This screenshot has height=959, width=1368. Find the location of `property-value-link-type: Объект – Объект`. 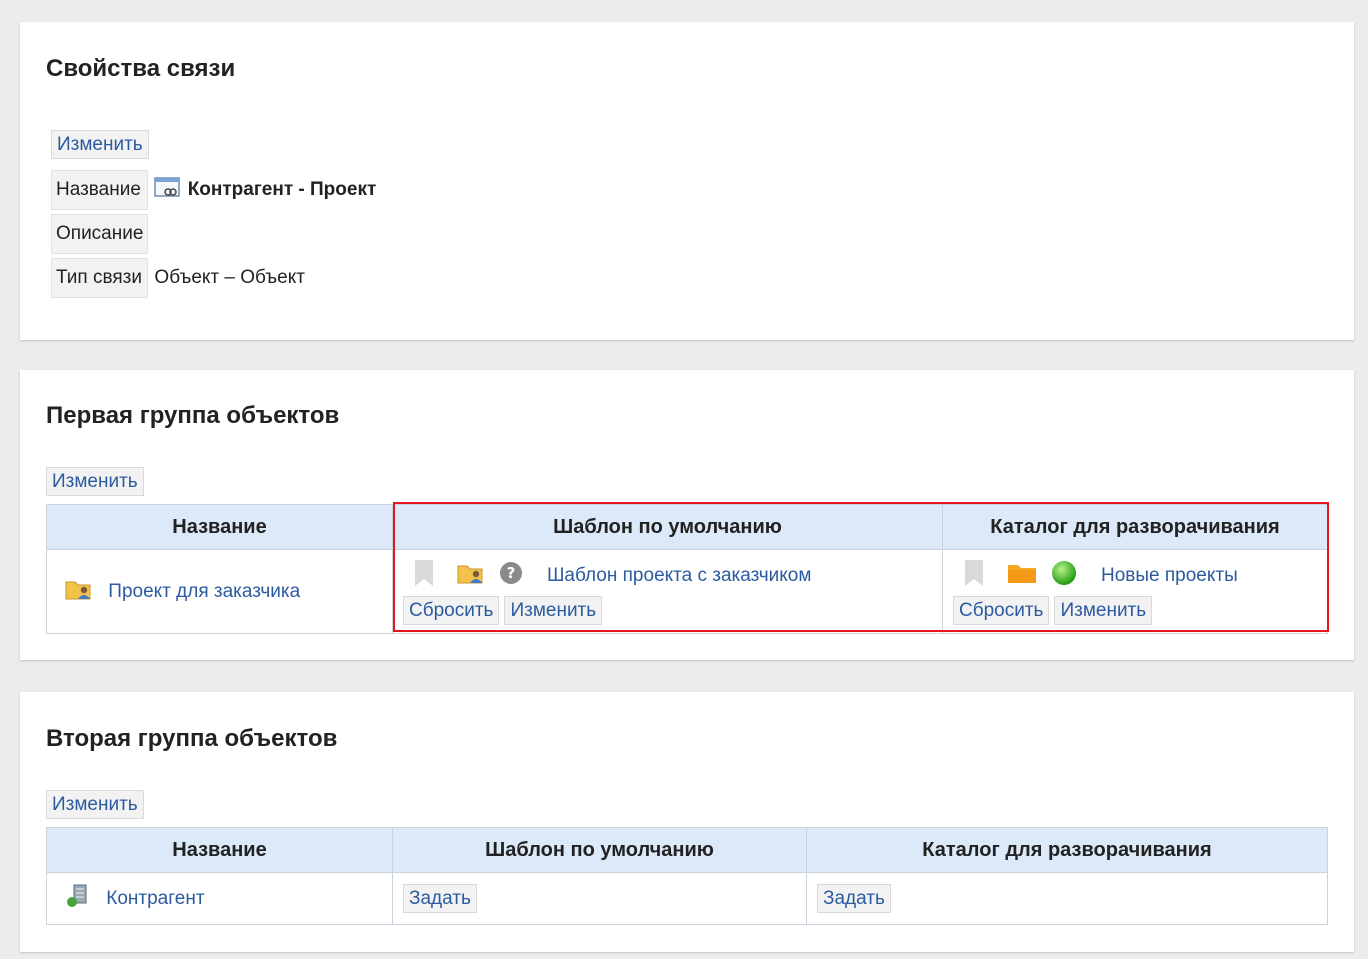

property-value-link-type: Объект – Объект is located at coordinates (229, 277).